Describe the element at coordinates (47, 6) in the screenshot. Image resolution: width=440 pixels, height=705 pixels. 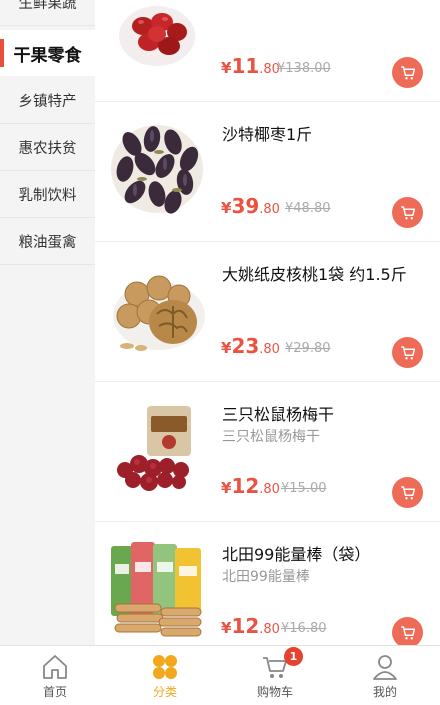
I see `sidebar-item-label: 生鲜果蔬` at that location.